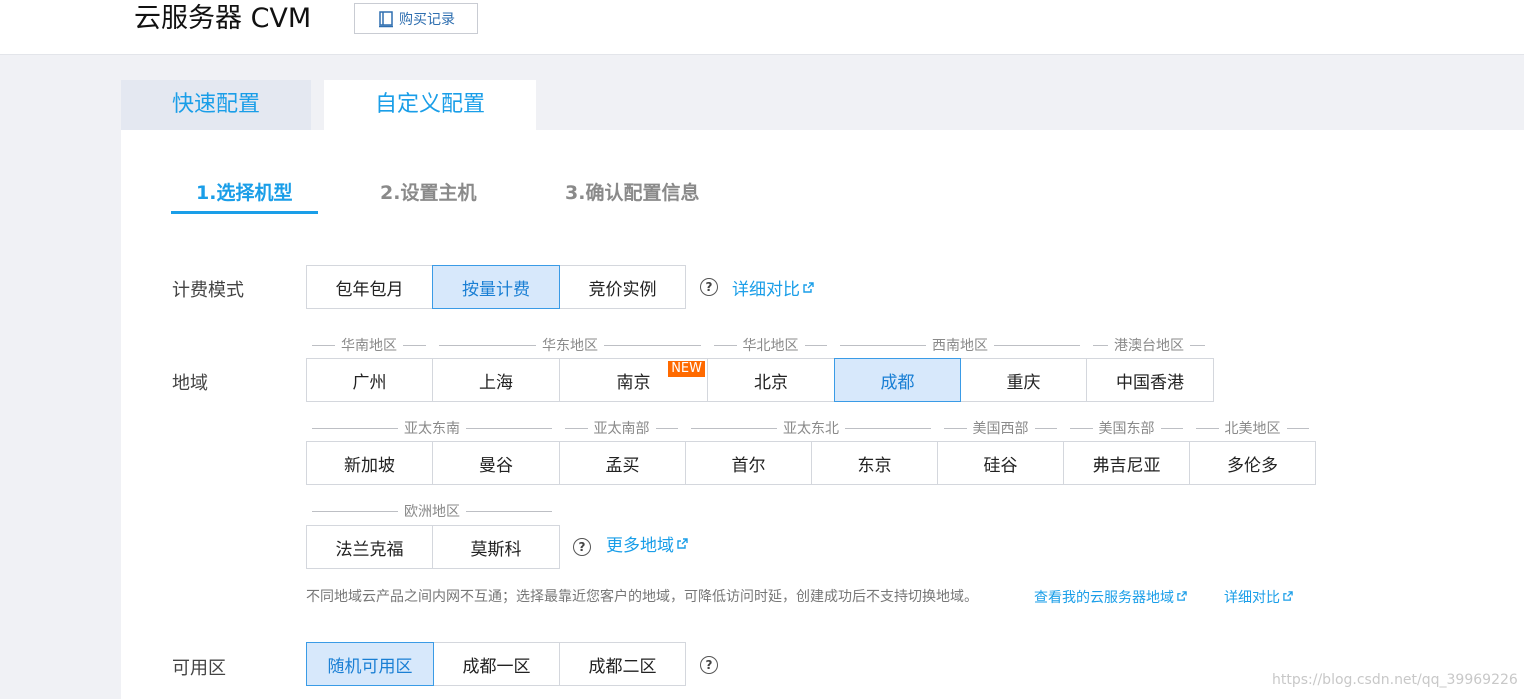 The width and height of the screenshot is (1524, 699). I want to click on region-group-hk-macau-taiwan: 港澳台地区, so click(1149, 345).